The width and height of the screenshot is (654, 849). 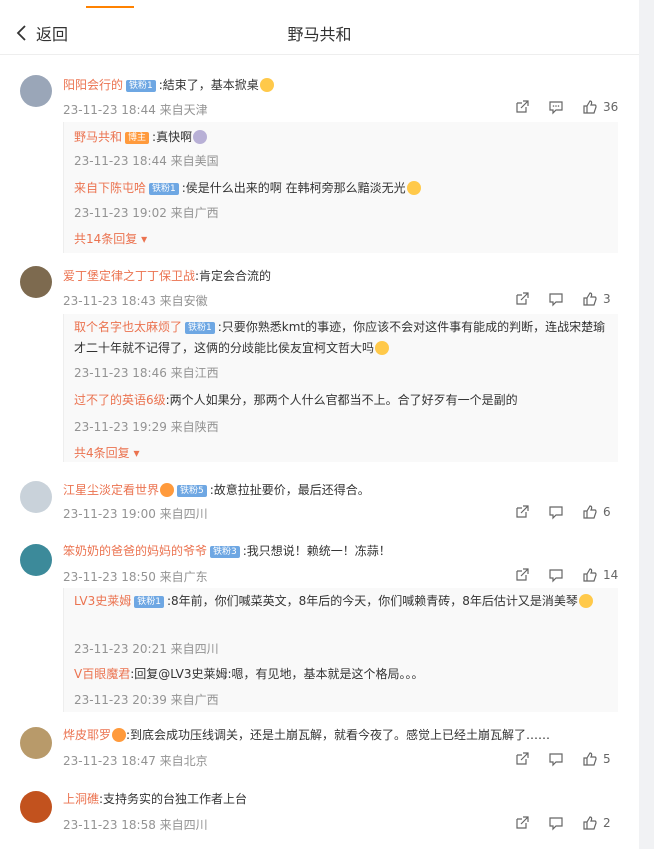 What do you see at coordinates (135, 301) in the screenshot?
I see `comment-meta: 23-11-23 18:43 来自安徽` at bounding box center [135, 301].